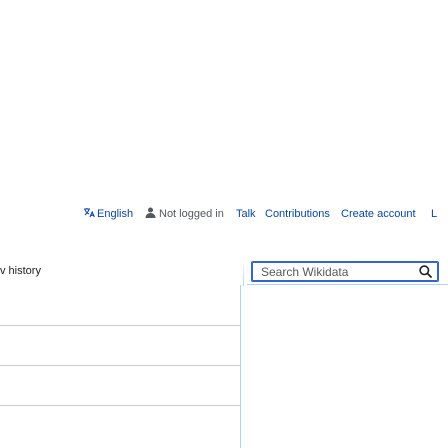  I want to click on create-account-link: Create account, so click(378, 214).